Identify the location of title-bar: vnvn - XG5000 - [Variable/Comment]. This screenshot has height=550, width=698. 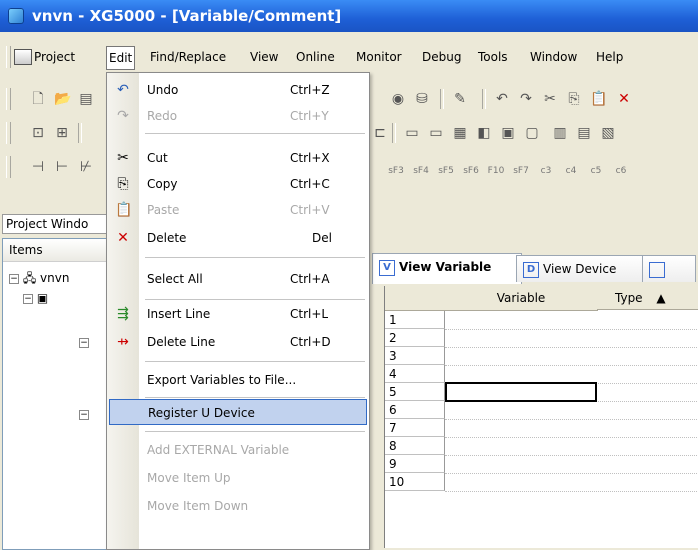
(349, 16).